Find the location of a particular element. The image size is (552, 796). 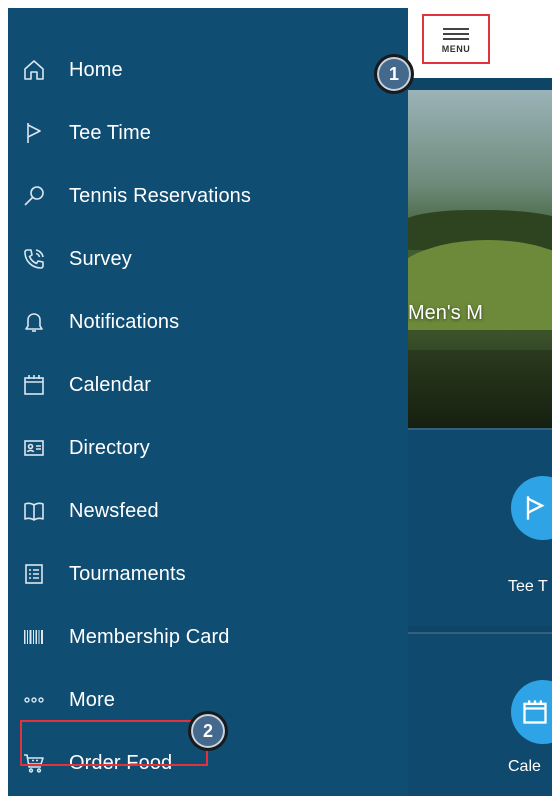

sidebar-item-membership-card: Membership Card is located at coordinates (208, 637).